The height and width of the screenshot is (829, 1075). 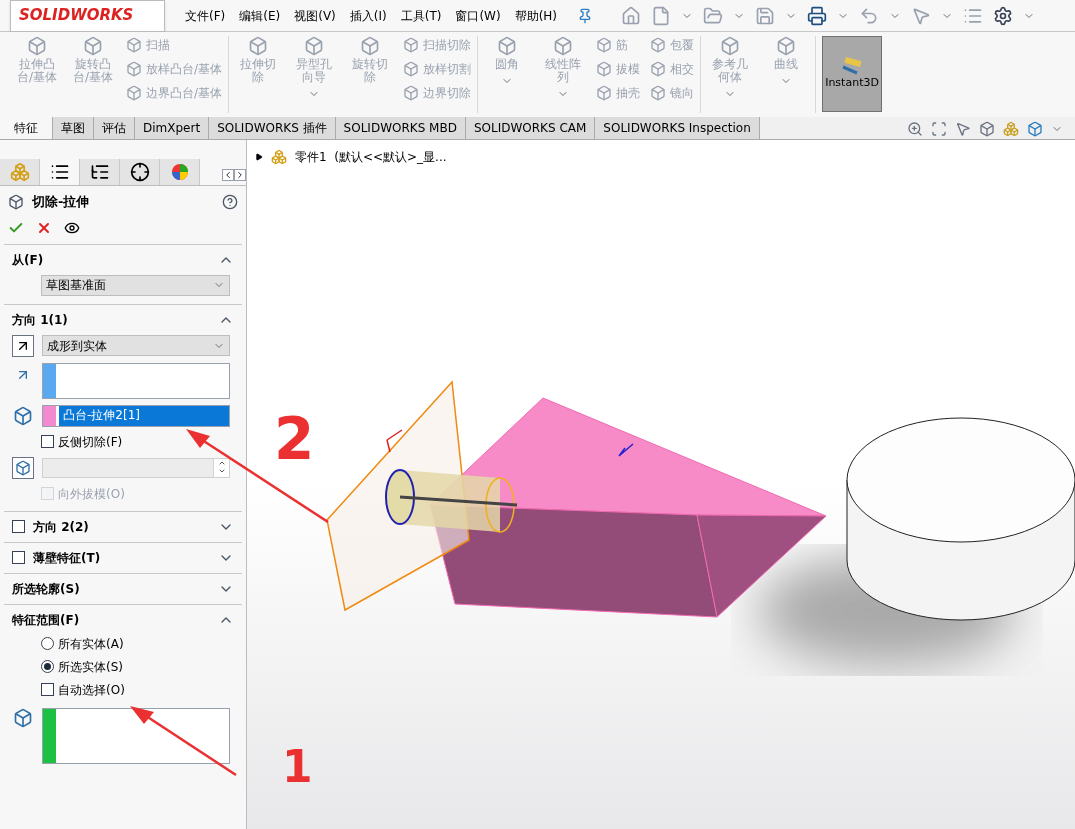 I want to click on tree-icon, so click(x=99, y=172).